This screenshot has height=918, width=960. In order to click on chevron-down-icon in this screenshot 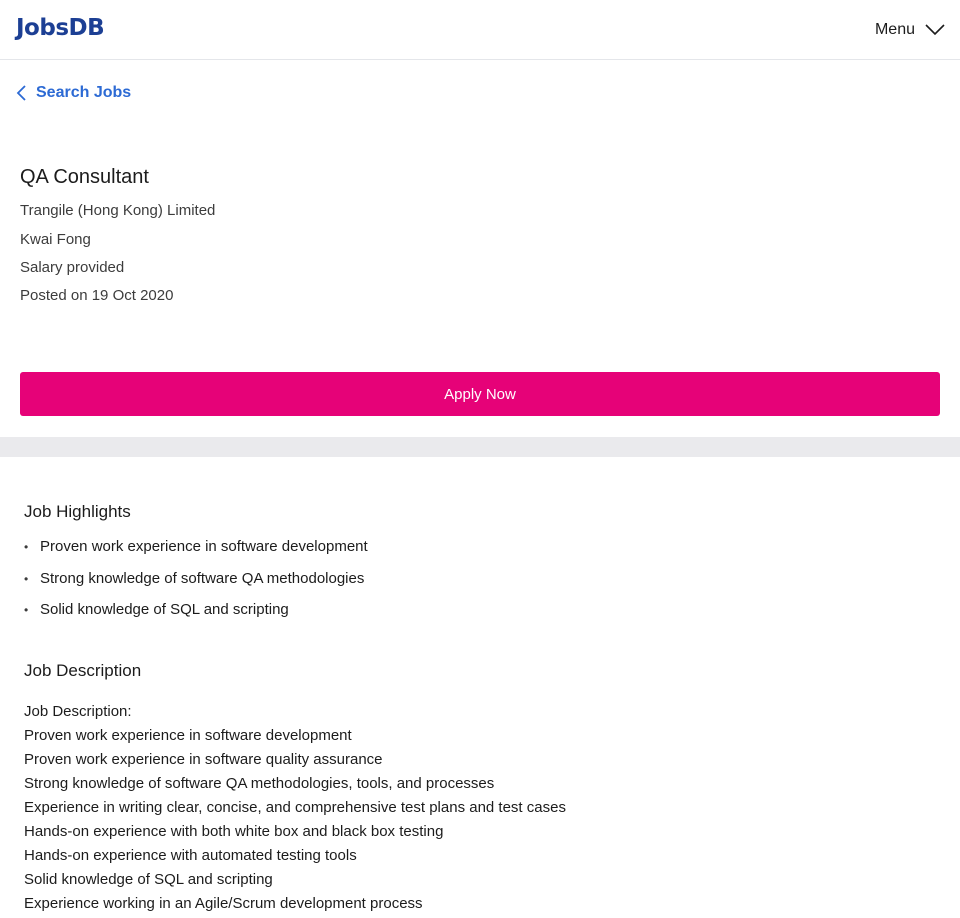, I will do `click(935, 30)`.